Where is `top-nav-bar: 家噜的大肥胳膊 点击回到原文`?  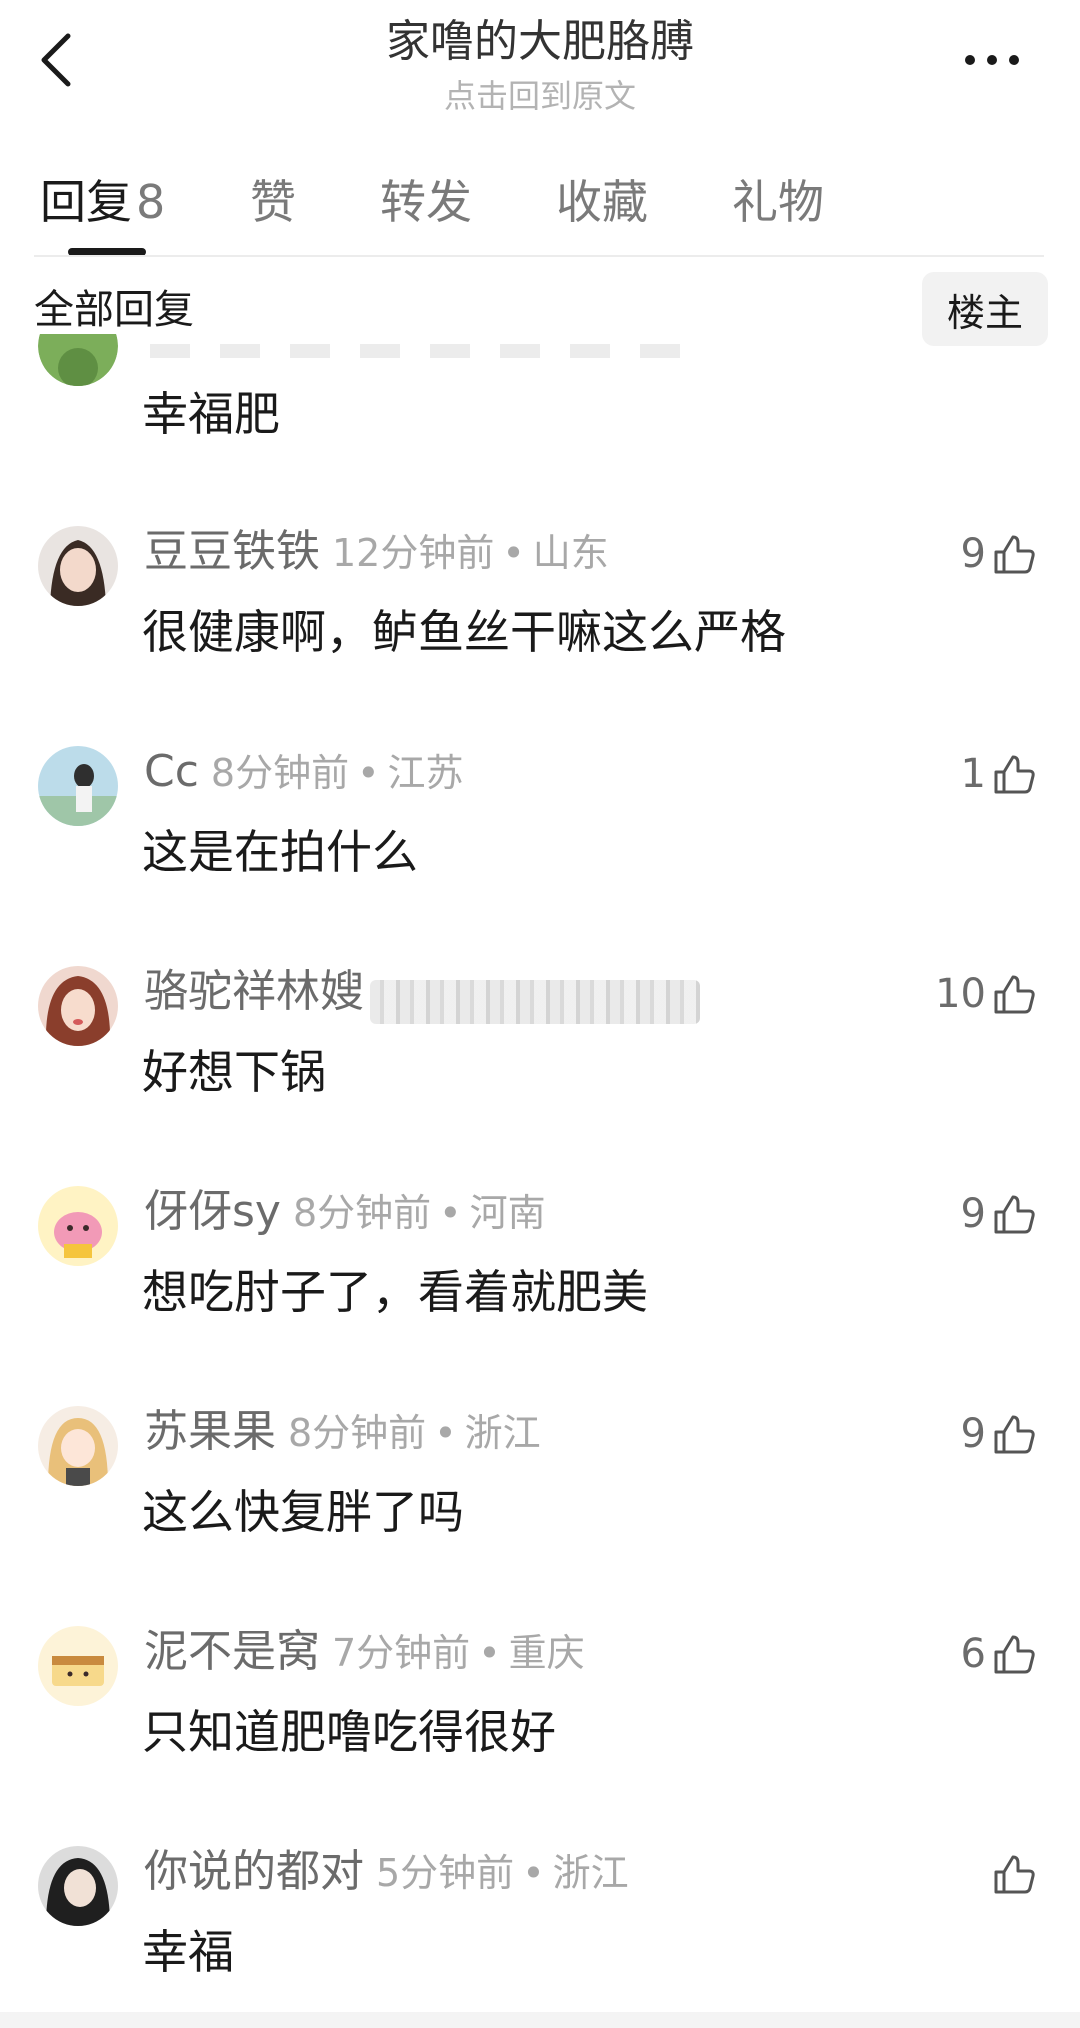
top-nav-bar: 家噜的大肥胳膊 点击回到原文 is located at coordinates (540, 65).